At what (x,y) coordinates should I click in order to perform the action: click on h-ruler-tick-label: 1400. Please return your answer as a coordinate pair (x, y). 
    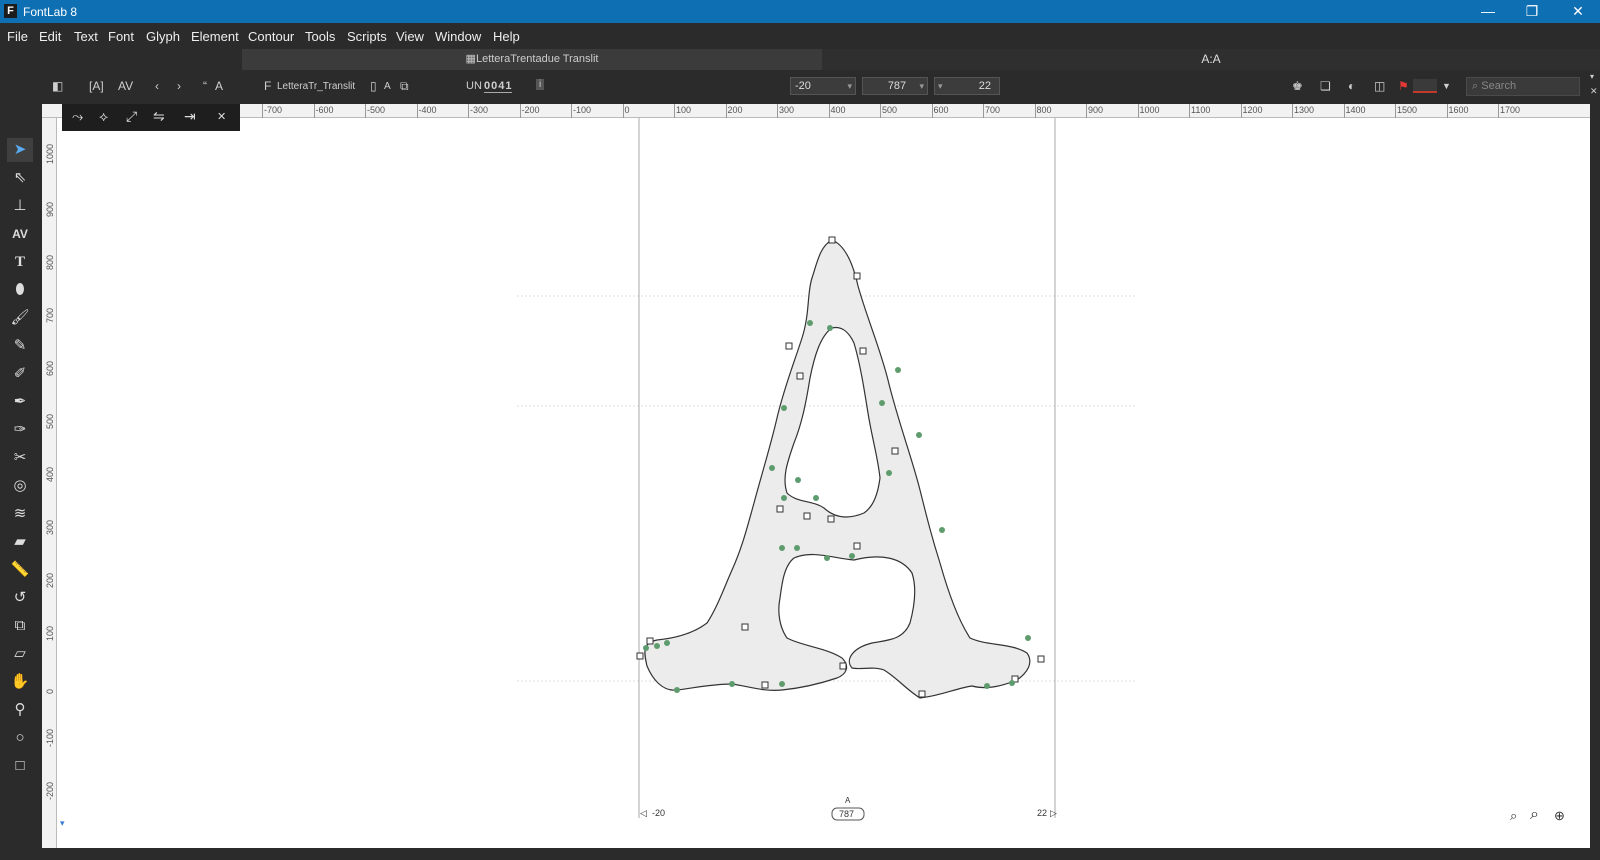
    Looking at the image, I should click on (1355, 110).